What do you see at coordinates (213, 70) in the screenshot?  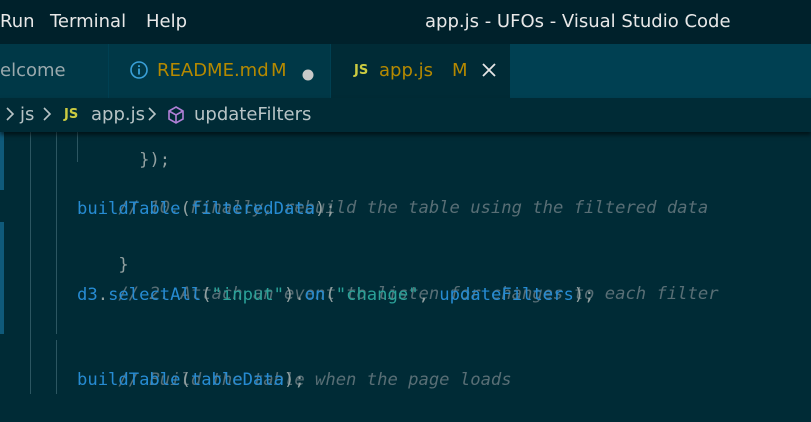 I see `tab-label: README.md` at bounding box center [213, 70].